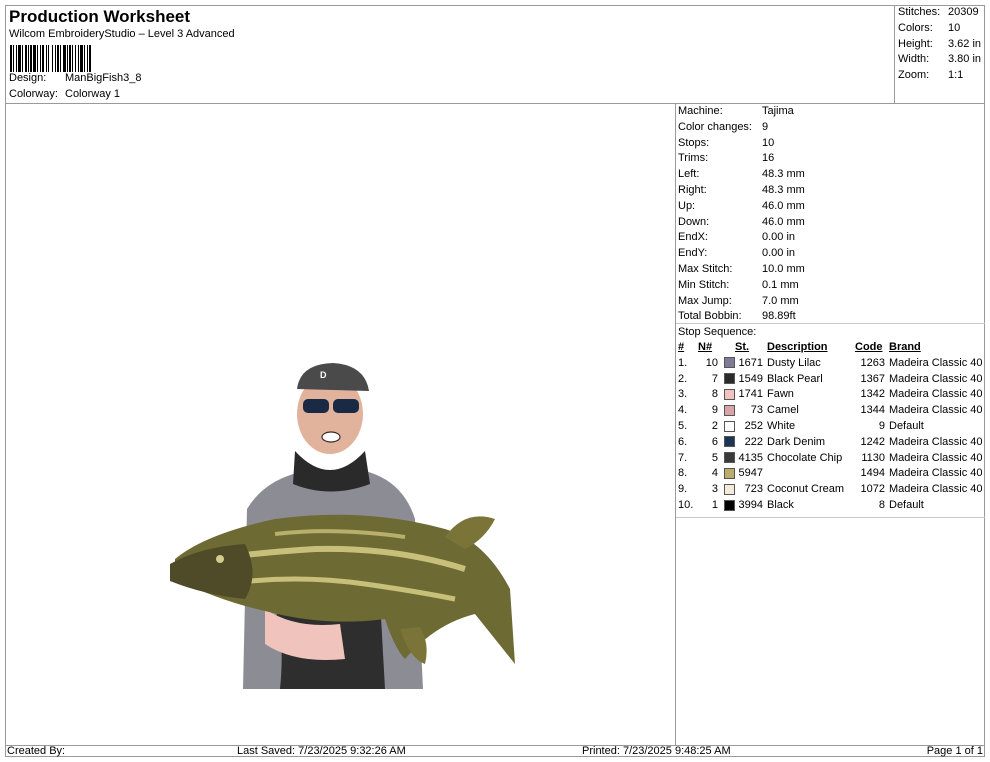  Describe the element at coordinates (686, 504) in the screenshot. I see `row-index: 10.` at that location.